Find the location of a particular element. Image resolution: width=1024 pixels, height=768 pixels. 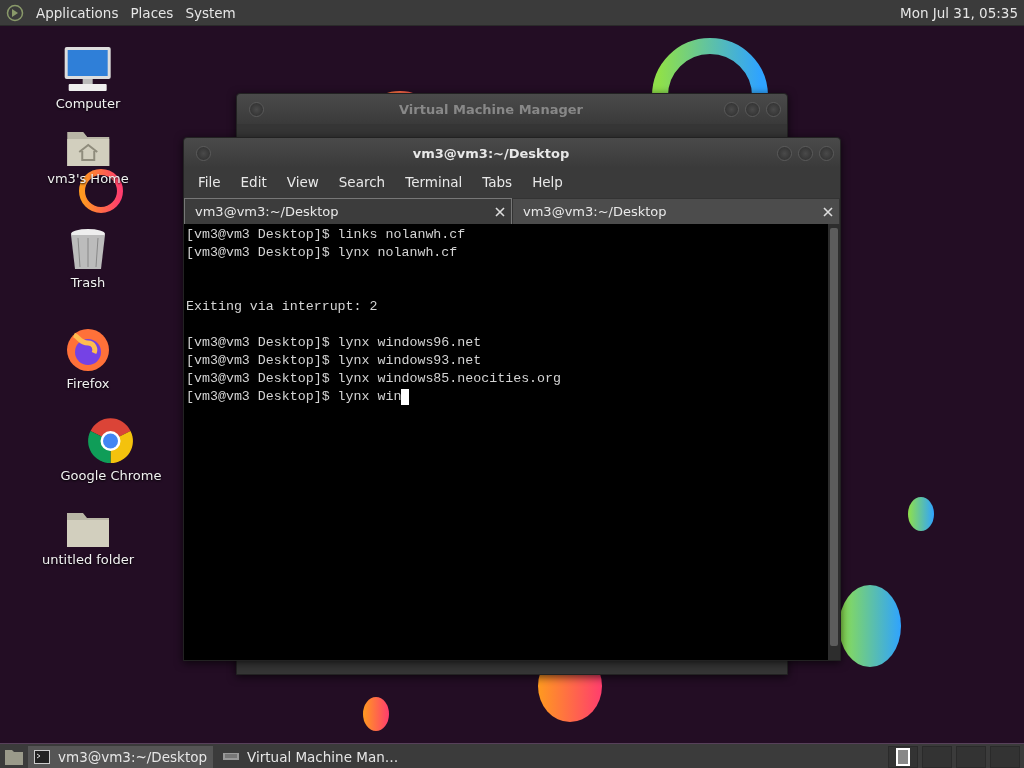

window-title: vm3@vm3:~/Desktop is located at coordinates (491, 153).